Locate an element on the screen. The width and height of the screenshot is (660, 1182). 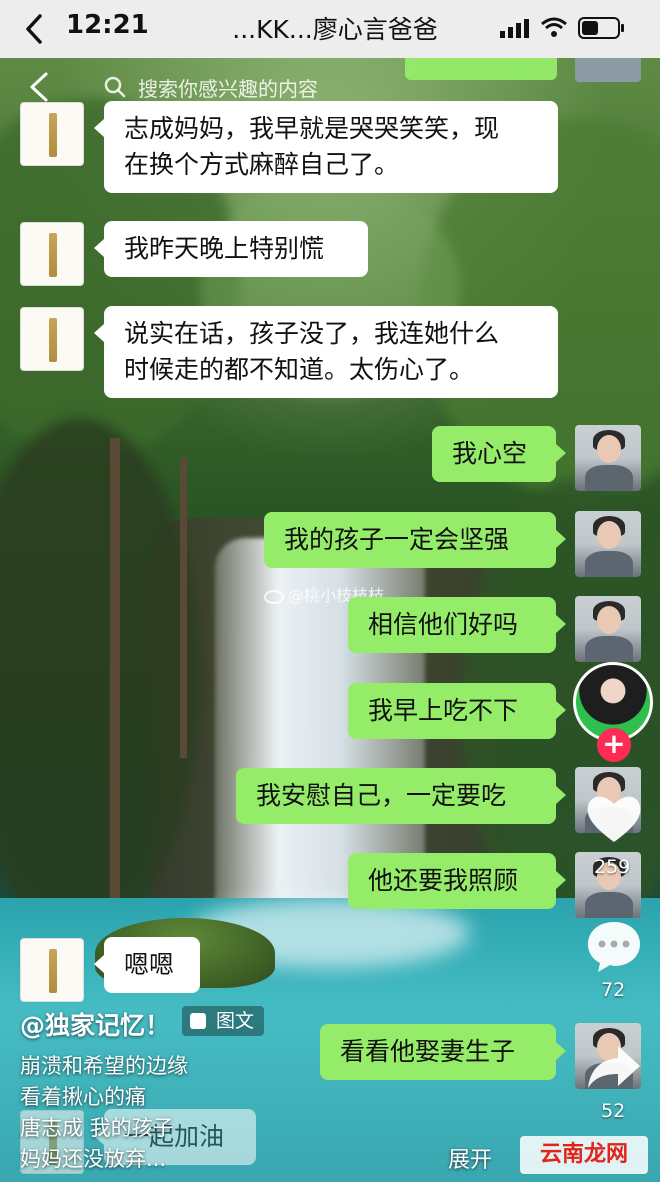
message-line: 我心空 is located at coordinates (490, 453).